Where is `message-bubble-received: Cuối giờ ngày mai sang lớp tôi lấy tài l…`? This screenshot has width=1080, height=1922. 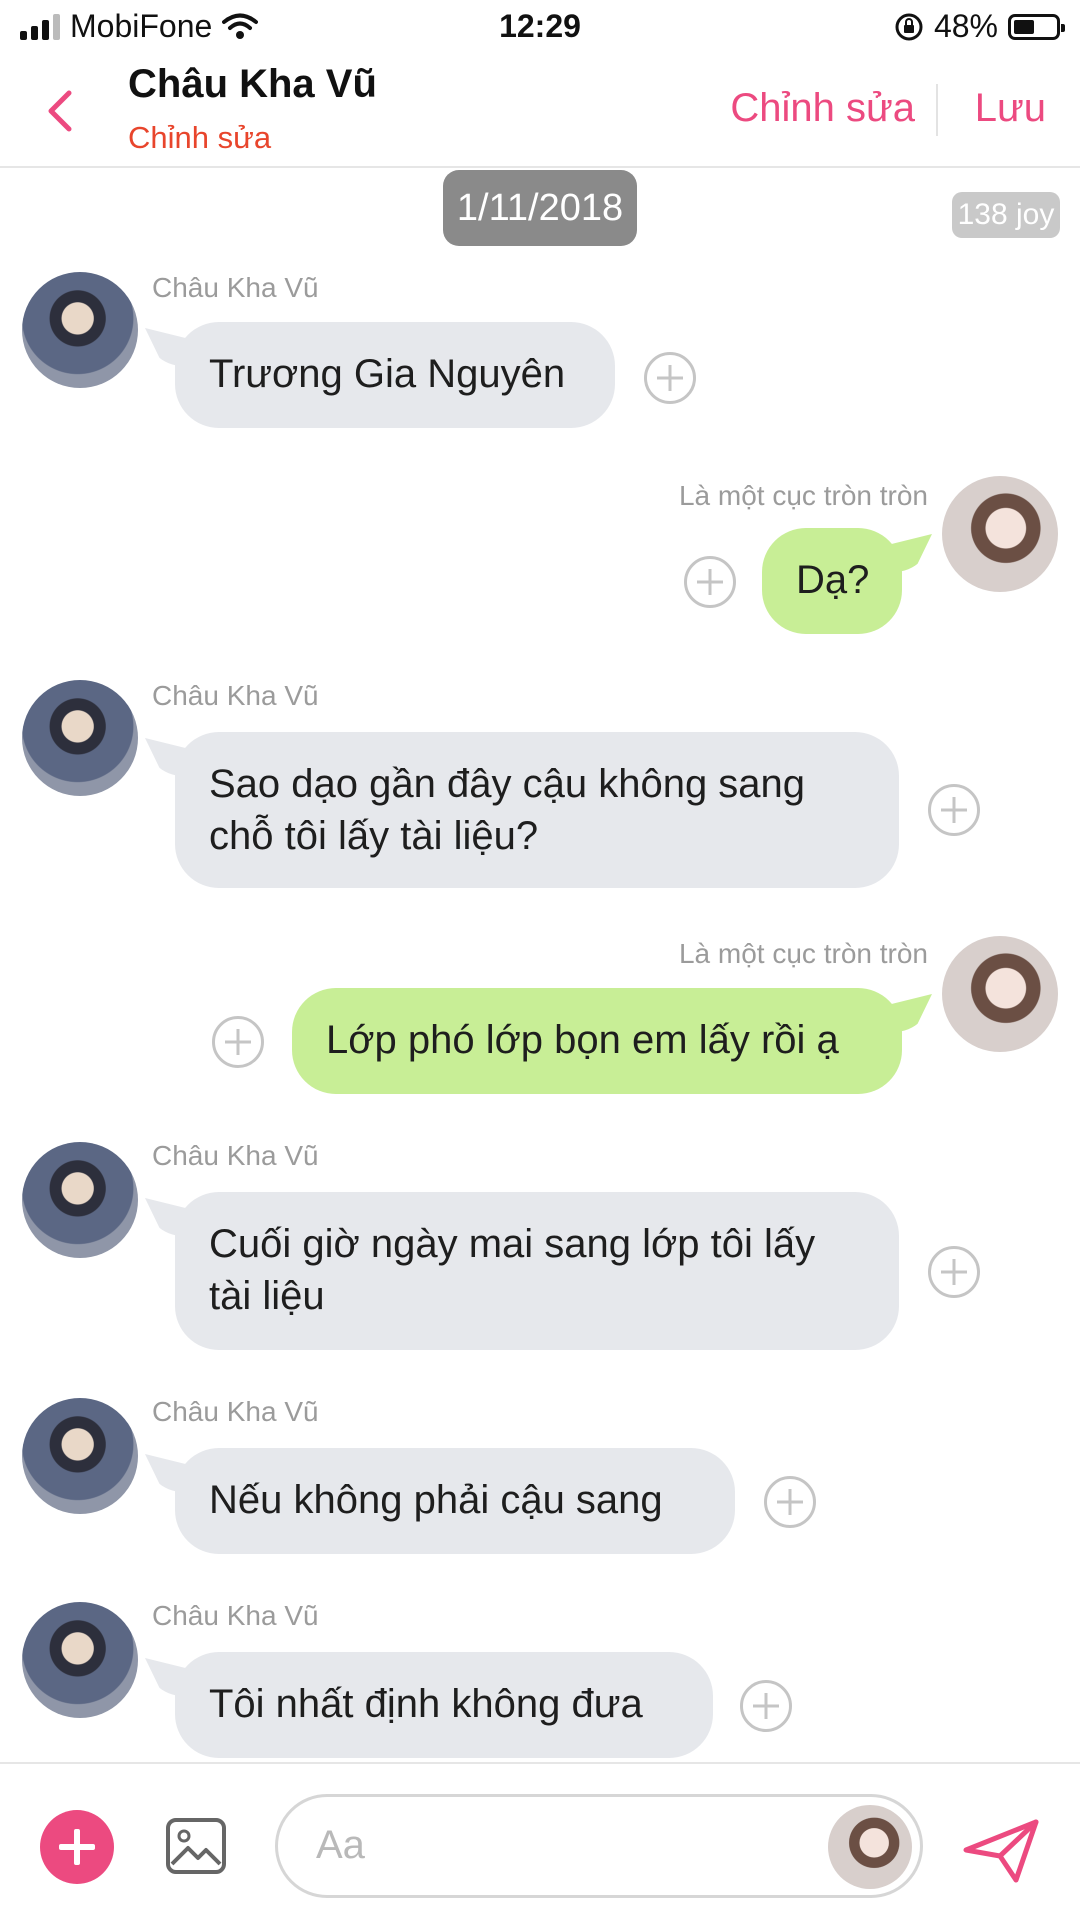 message-bubble-received: Cuối giờ ngày mai sang lớp tôi lấy tài l… is located at coordinates (537, 1271).